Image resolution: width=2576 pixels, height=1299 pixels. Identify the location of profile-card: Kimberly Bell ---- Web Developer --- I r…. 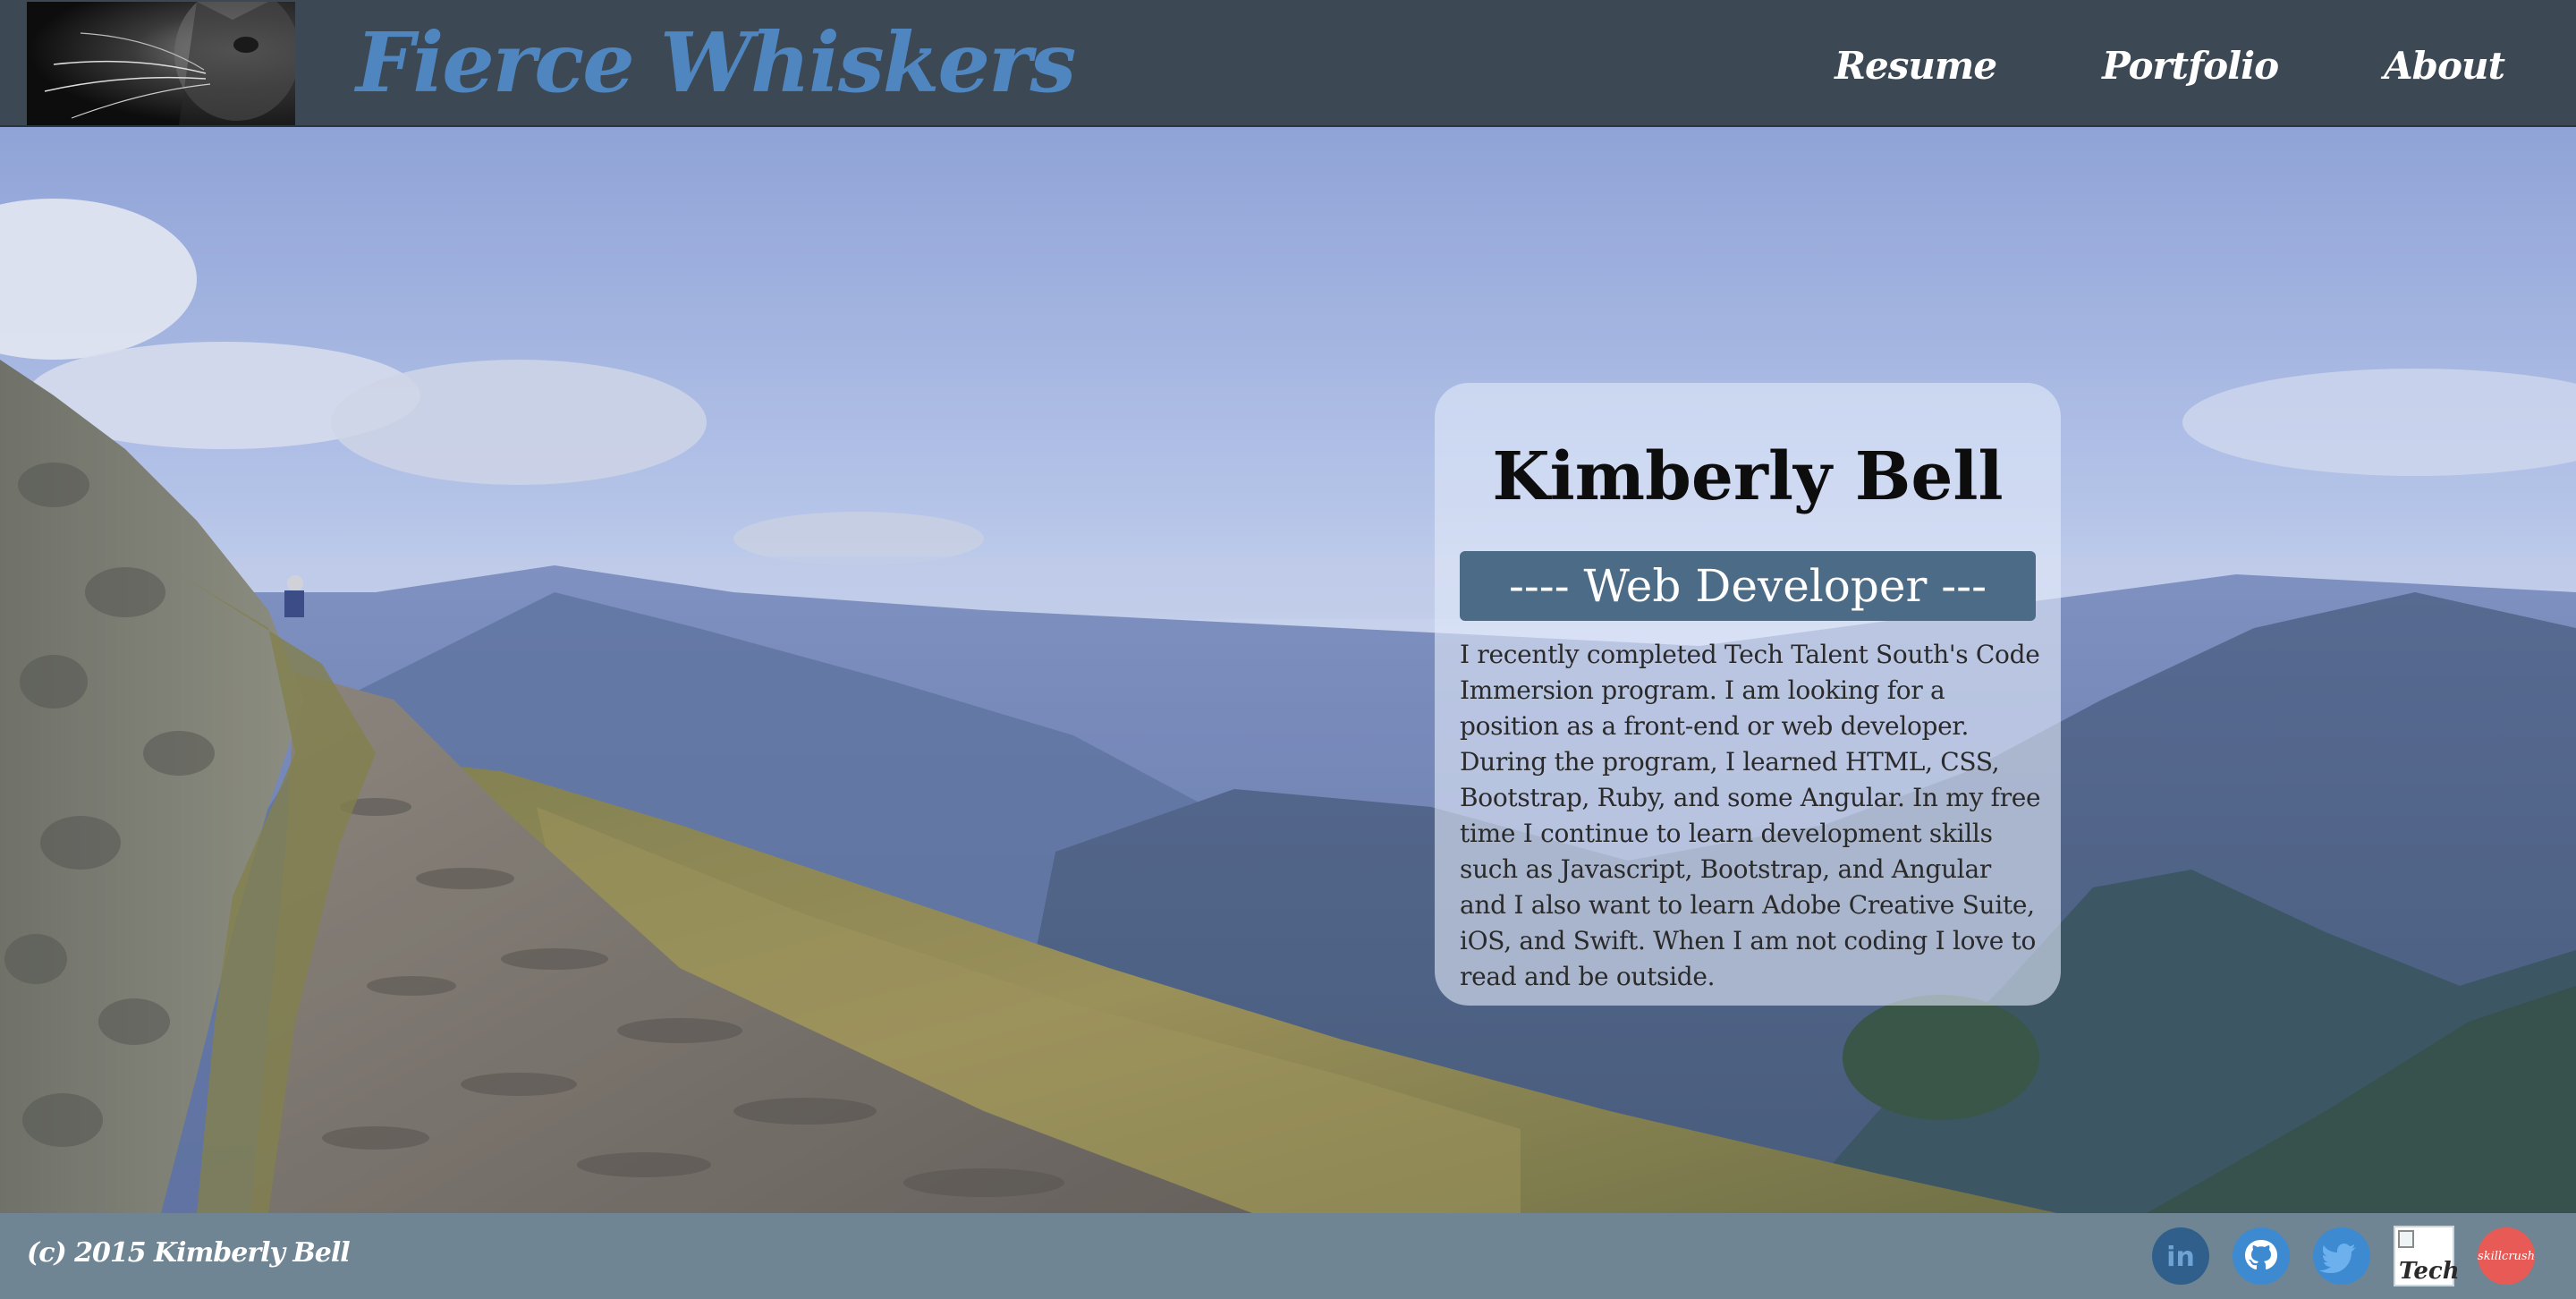
(1748, 694).